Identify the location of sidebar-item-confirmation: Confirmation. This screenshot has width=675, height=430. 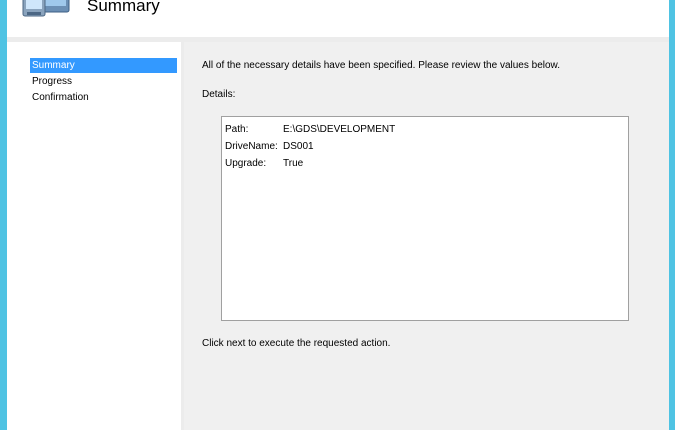
(103, 97).